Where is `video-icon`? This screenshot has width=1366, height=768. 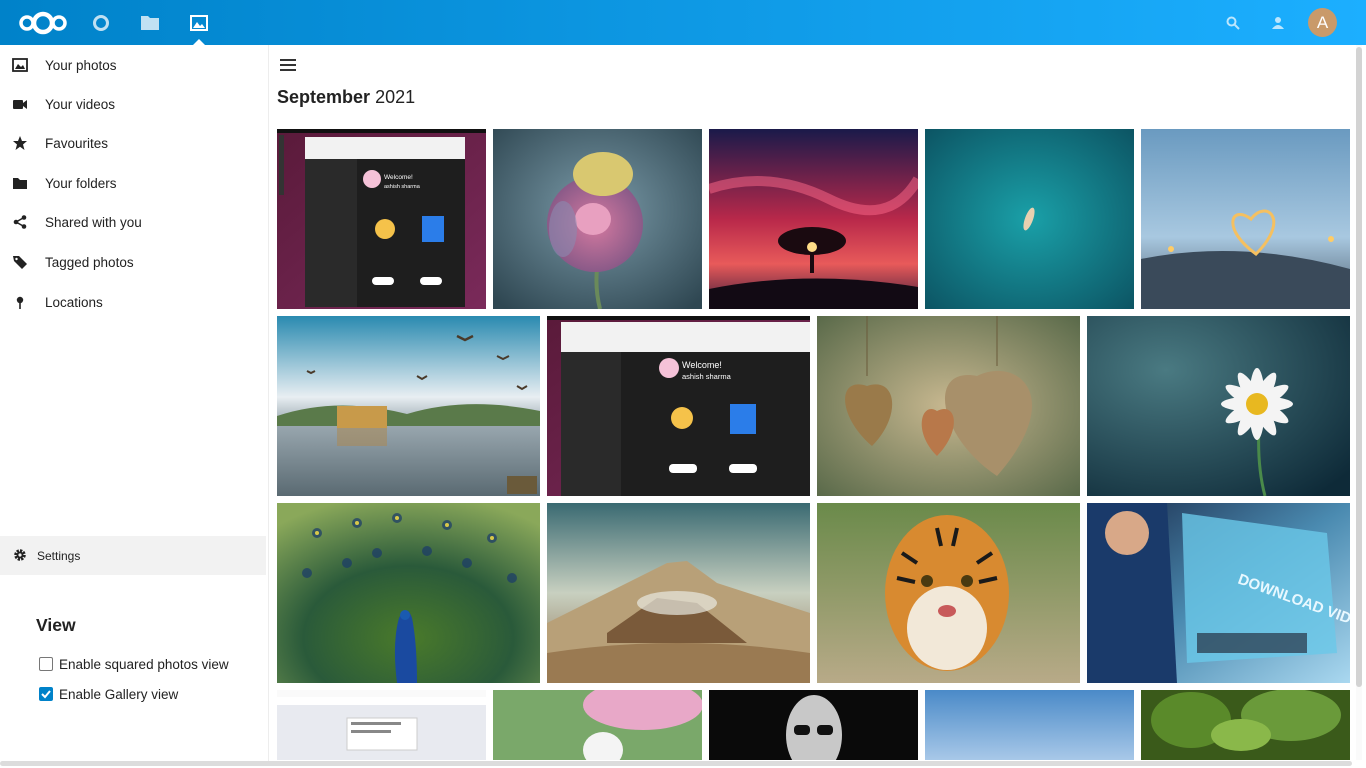 video-icon is located at coordinates (20, 104).